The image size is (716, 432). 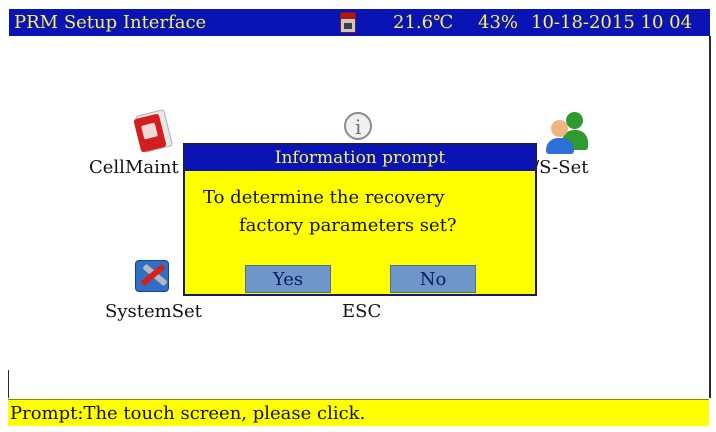 I want to click on dialog-message-line1: To determine the recovery, so click(x=324, y=197).